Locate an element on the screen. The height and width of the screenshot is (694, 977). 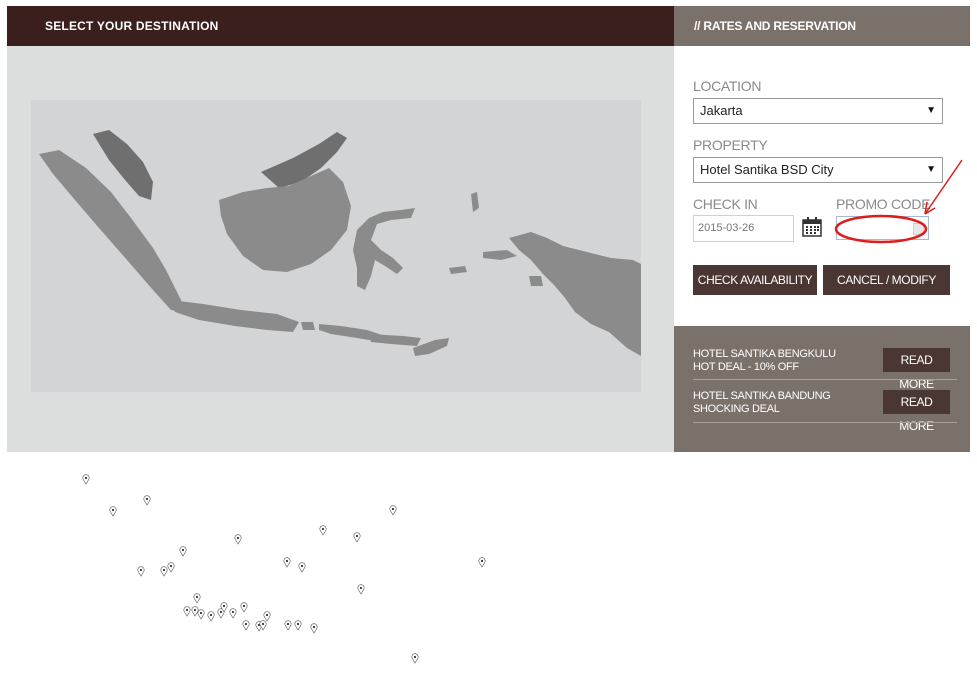
property-value: Hotel Santika BSD City is located at coordinates (767, 169).